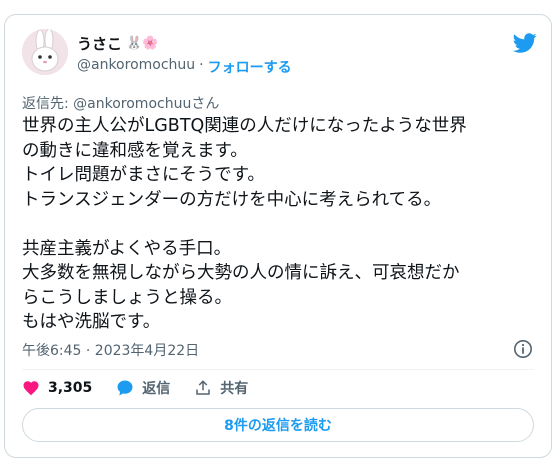 The height and width of the screenshot is (472, 557). I want to click on follow-button: フォローする, so click(250, 67).